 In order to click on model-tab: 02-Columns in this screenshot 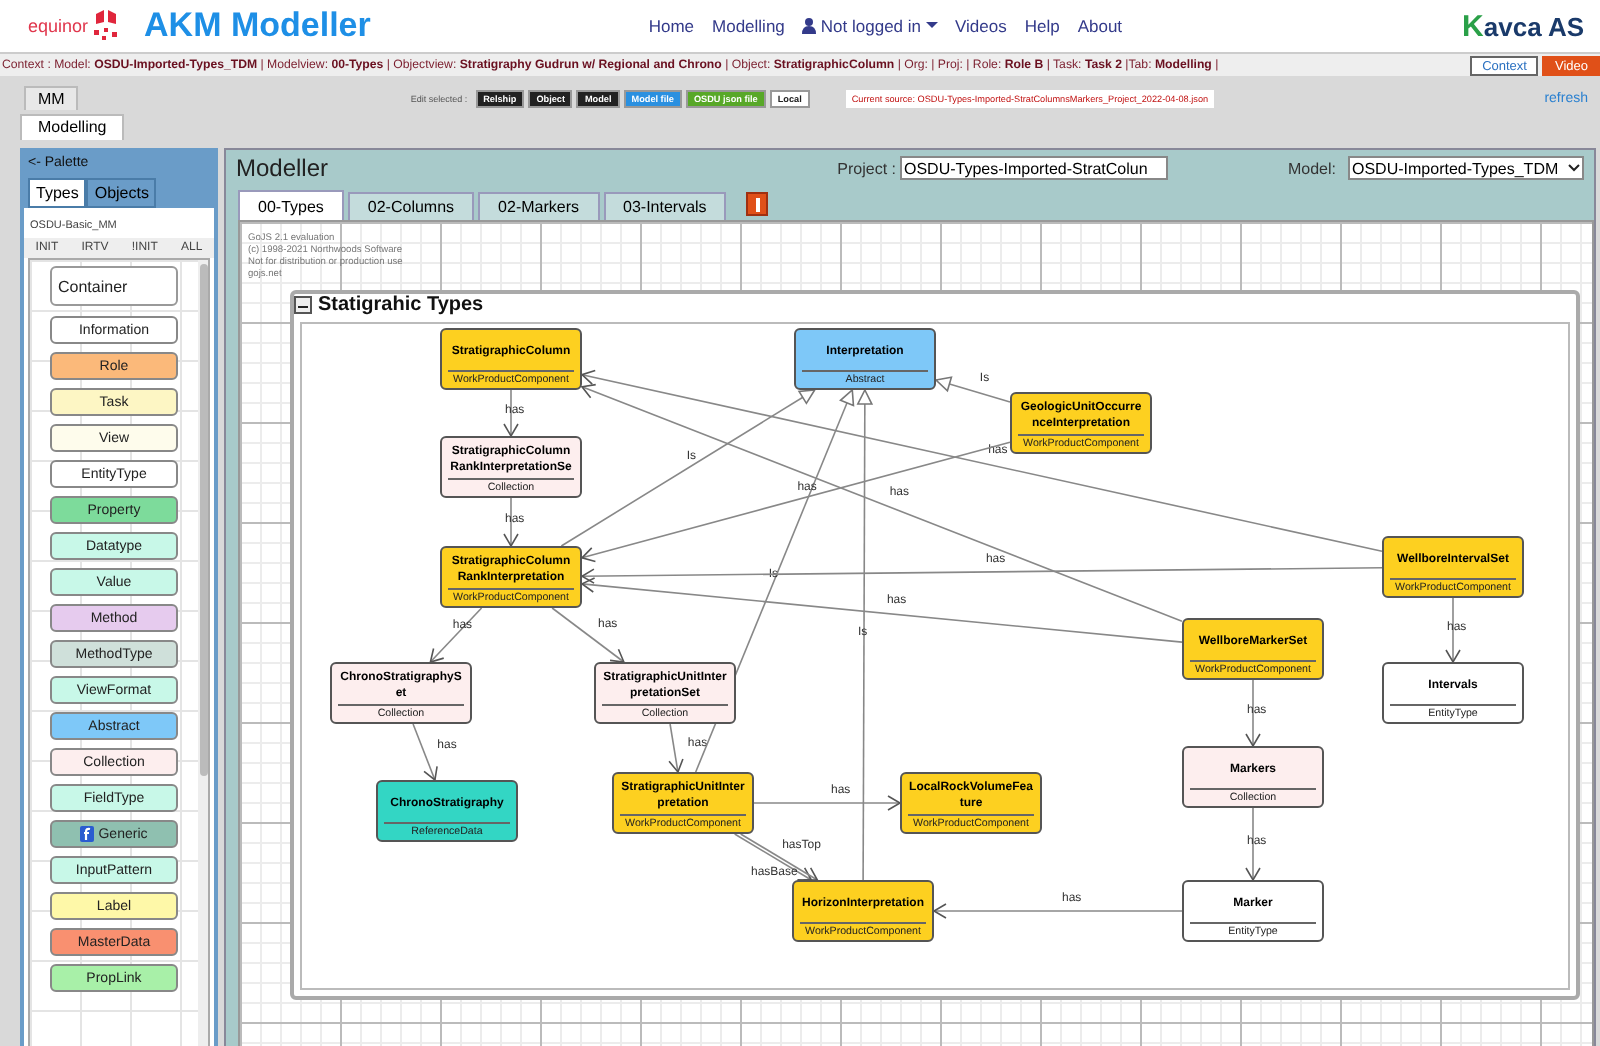, I will do `click(411, 206)`.